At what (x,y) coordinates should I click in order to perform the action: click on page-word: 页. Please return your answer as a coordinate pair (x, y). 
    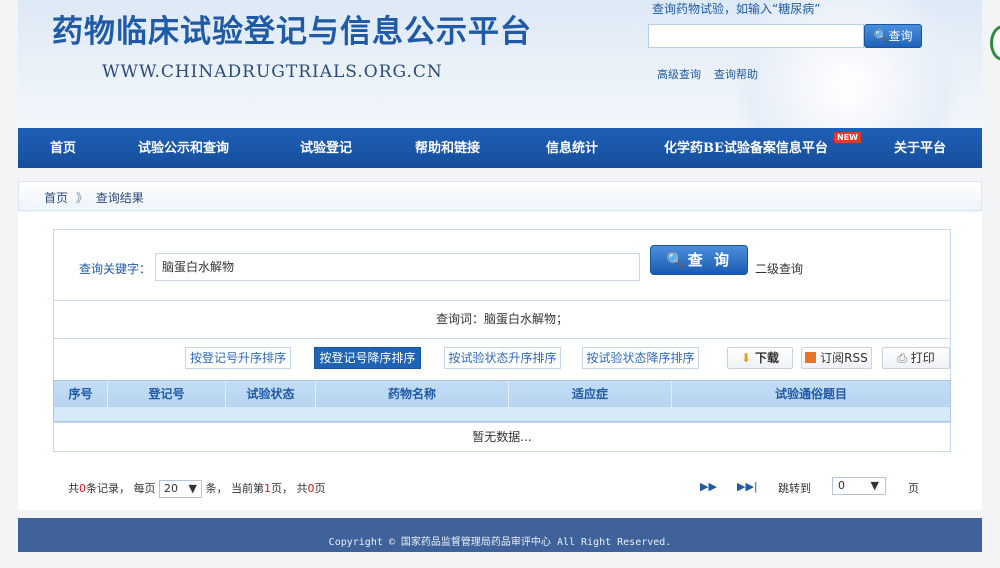
    Looking at the image, I should click on (913, 488).